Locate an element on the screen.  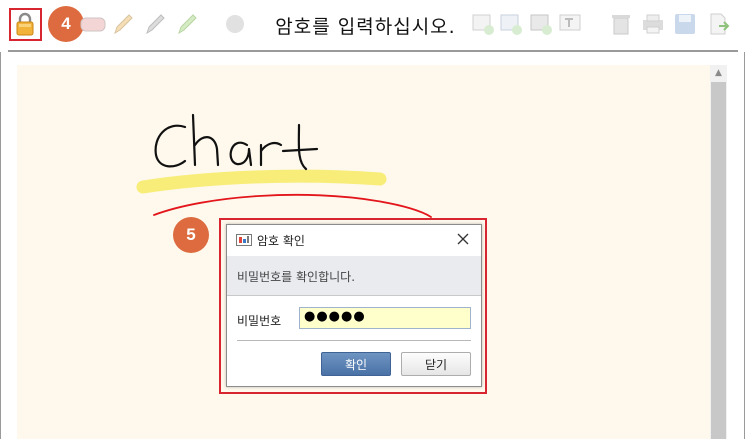
dialog-message: 비밀번호를 확인합니다. is located at coordinates (296, 277).